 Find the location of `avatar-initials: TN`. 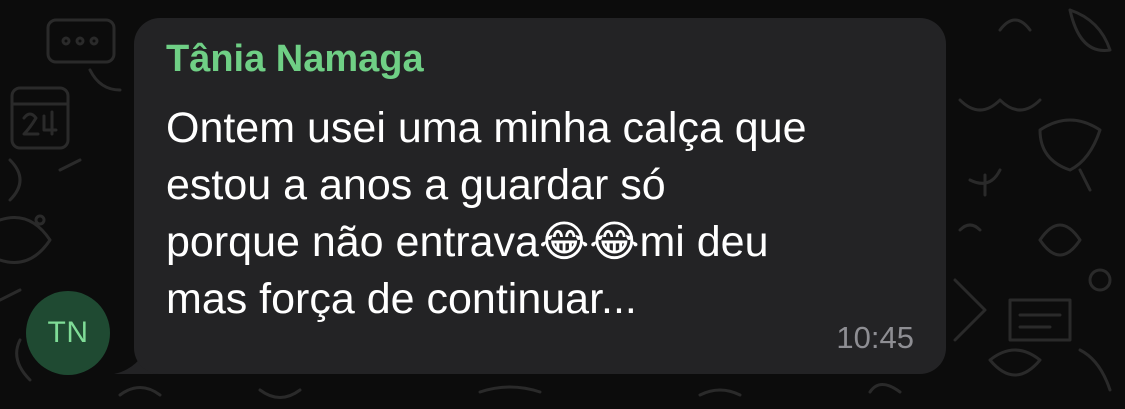

avatar-initials: TN is located at coordinates (68, 332).